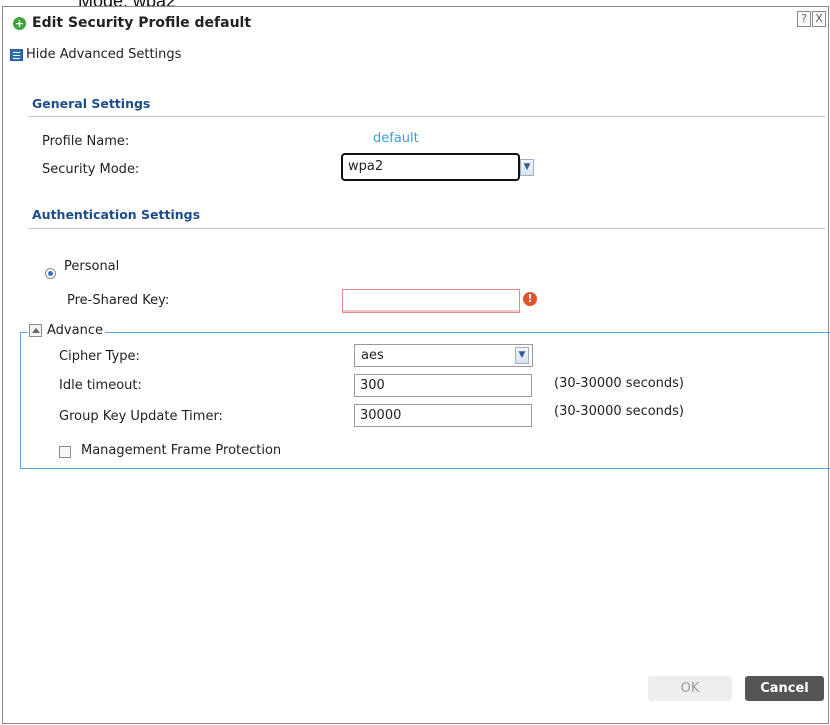  Describe the element at coordinates (118, 300) in the screenshot. I see `psk-label: Pre-Shared Key:` at that location.